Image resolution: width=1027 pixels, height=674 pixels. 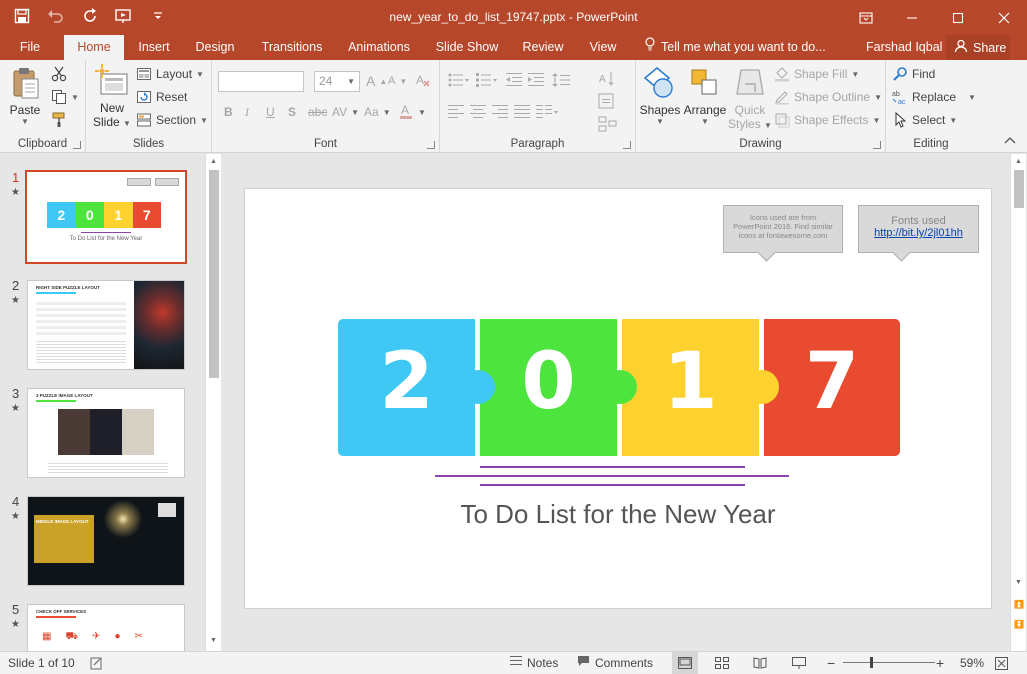 I want to click on font-color-icon: A ▼, so click(x=412, y=112).